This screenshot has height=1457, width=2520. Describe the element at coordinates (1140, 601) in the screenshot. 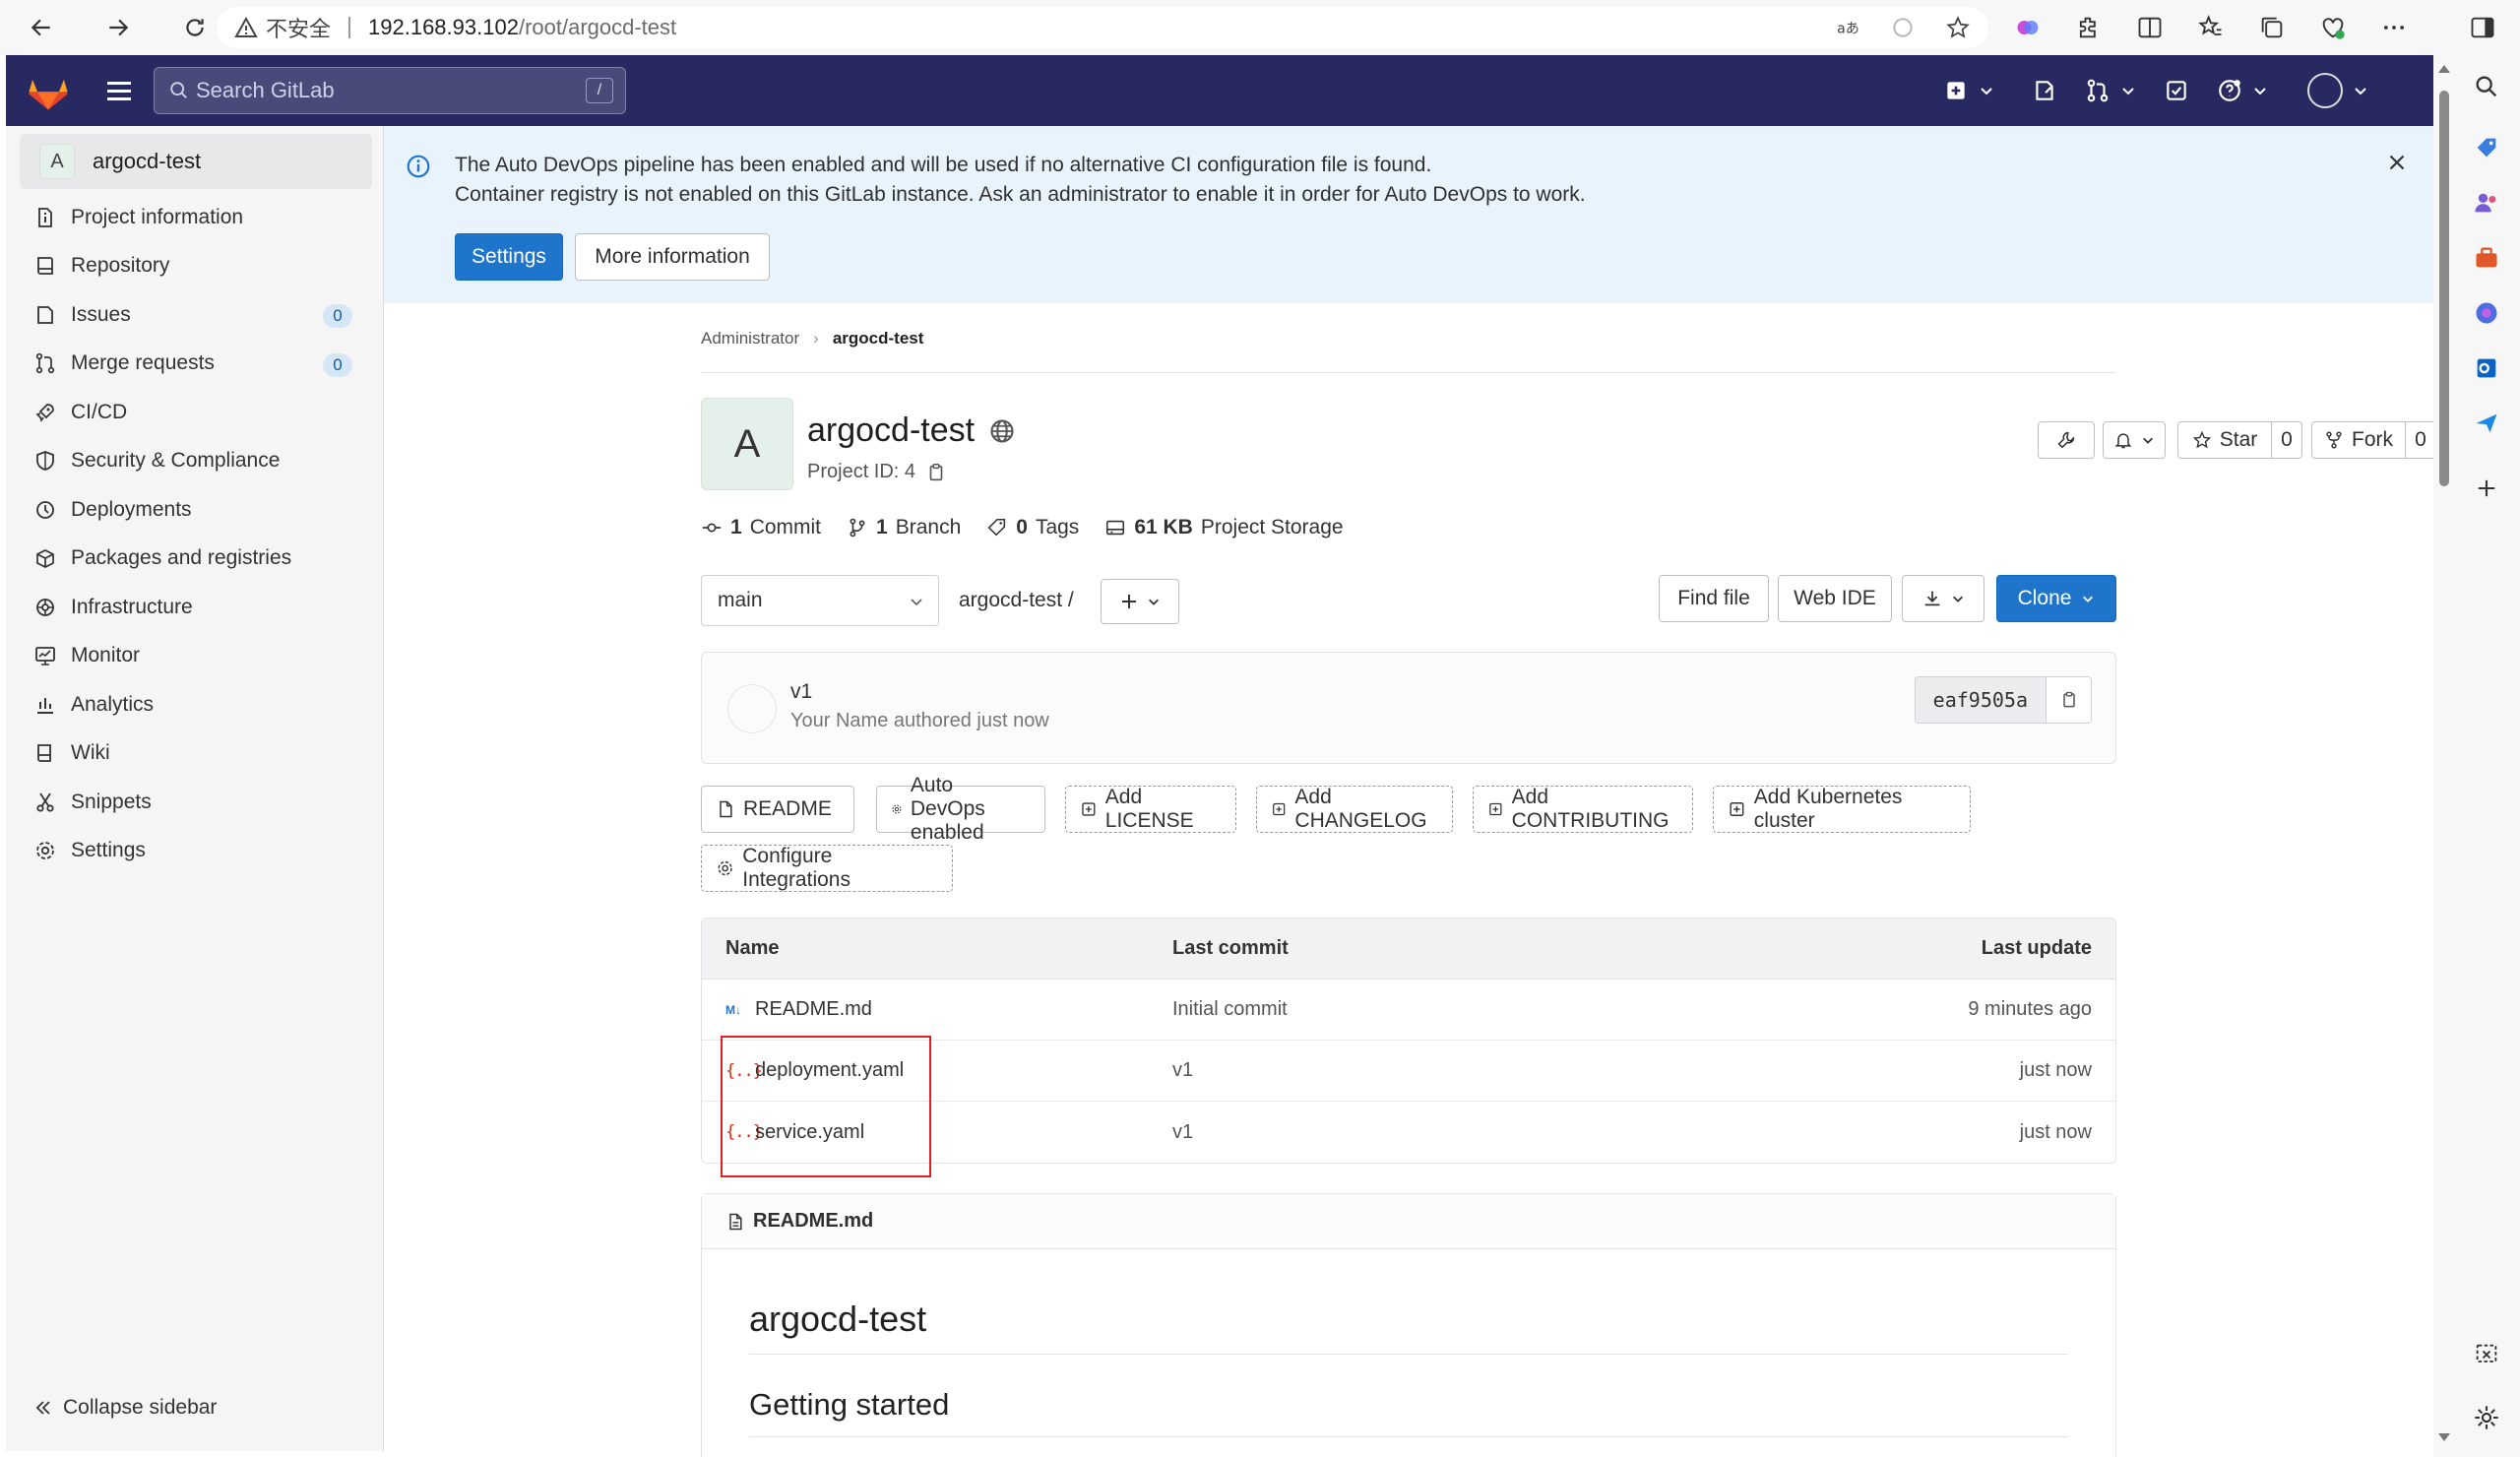

I see `add-to-tree-dropdown` at that location.